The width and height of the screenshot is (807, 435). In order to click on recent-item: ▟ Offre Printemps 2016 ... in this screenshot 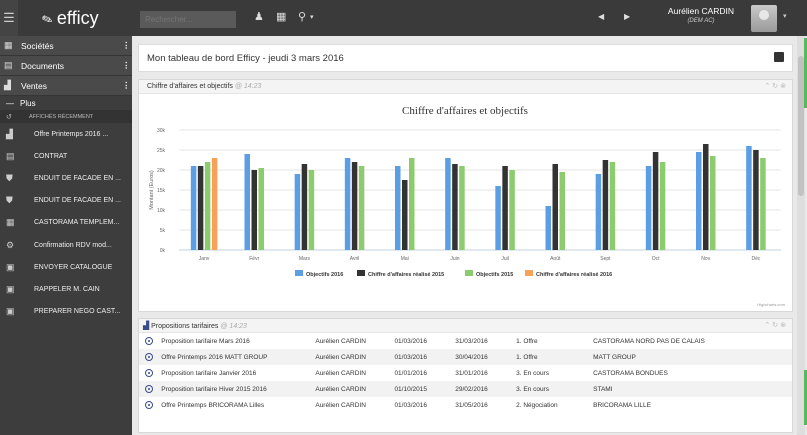, I will do `click(66, 134)`.